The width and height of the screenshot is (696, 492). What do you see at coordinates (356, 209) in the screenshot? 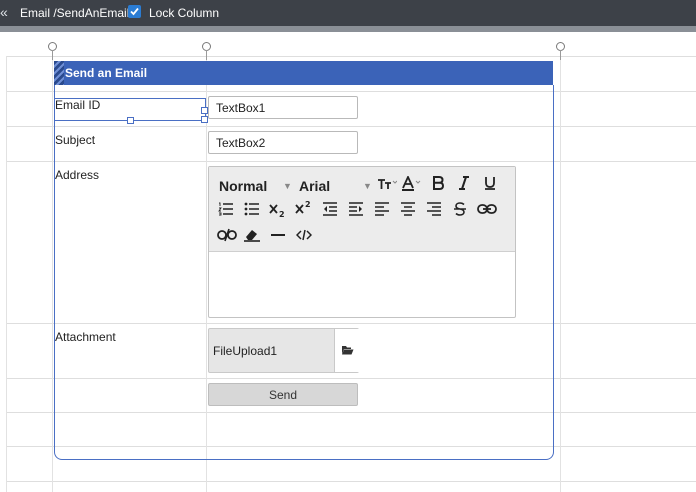
I see `indent-icon` at bounding box center [356, 209].